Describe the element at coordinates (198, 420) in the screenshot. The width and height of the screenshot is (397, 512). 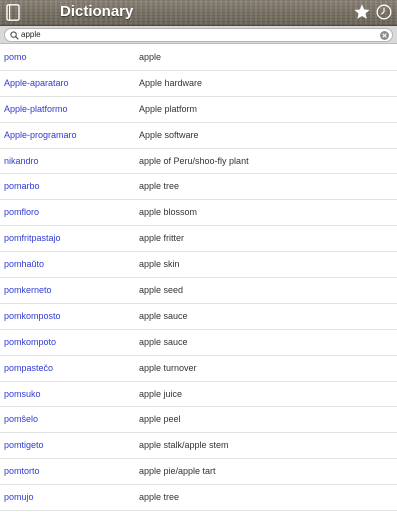
I see `list-item: pomŝelo apple peel` at that location.